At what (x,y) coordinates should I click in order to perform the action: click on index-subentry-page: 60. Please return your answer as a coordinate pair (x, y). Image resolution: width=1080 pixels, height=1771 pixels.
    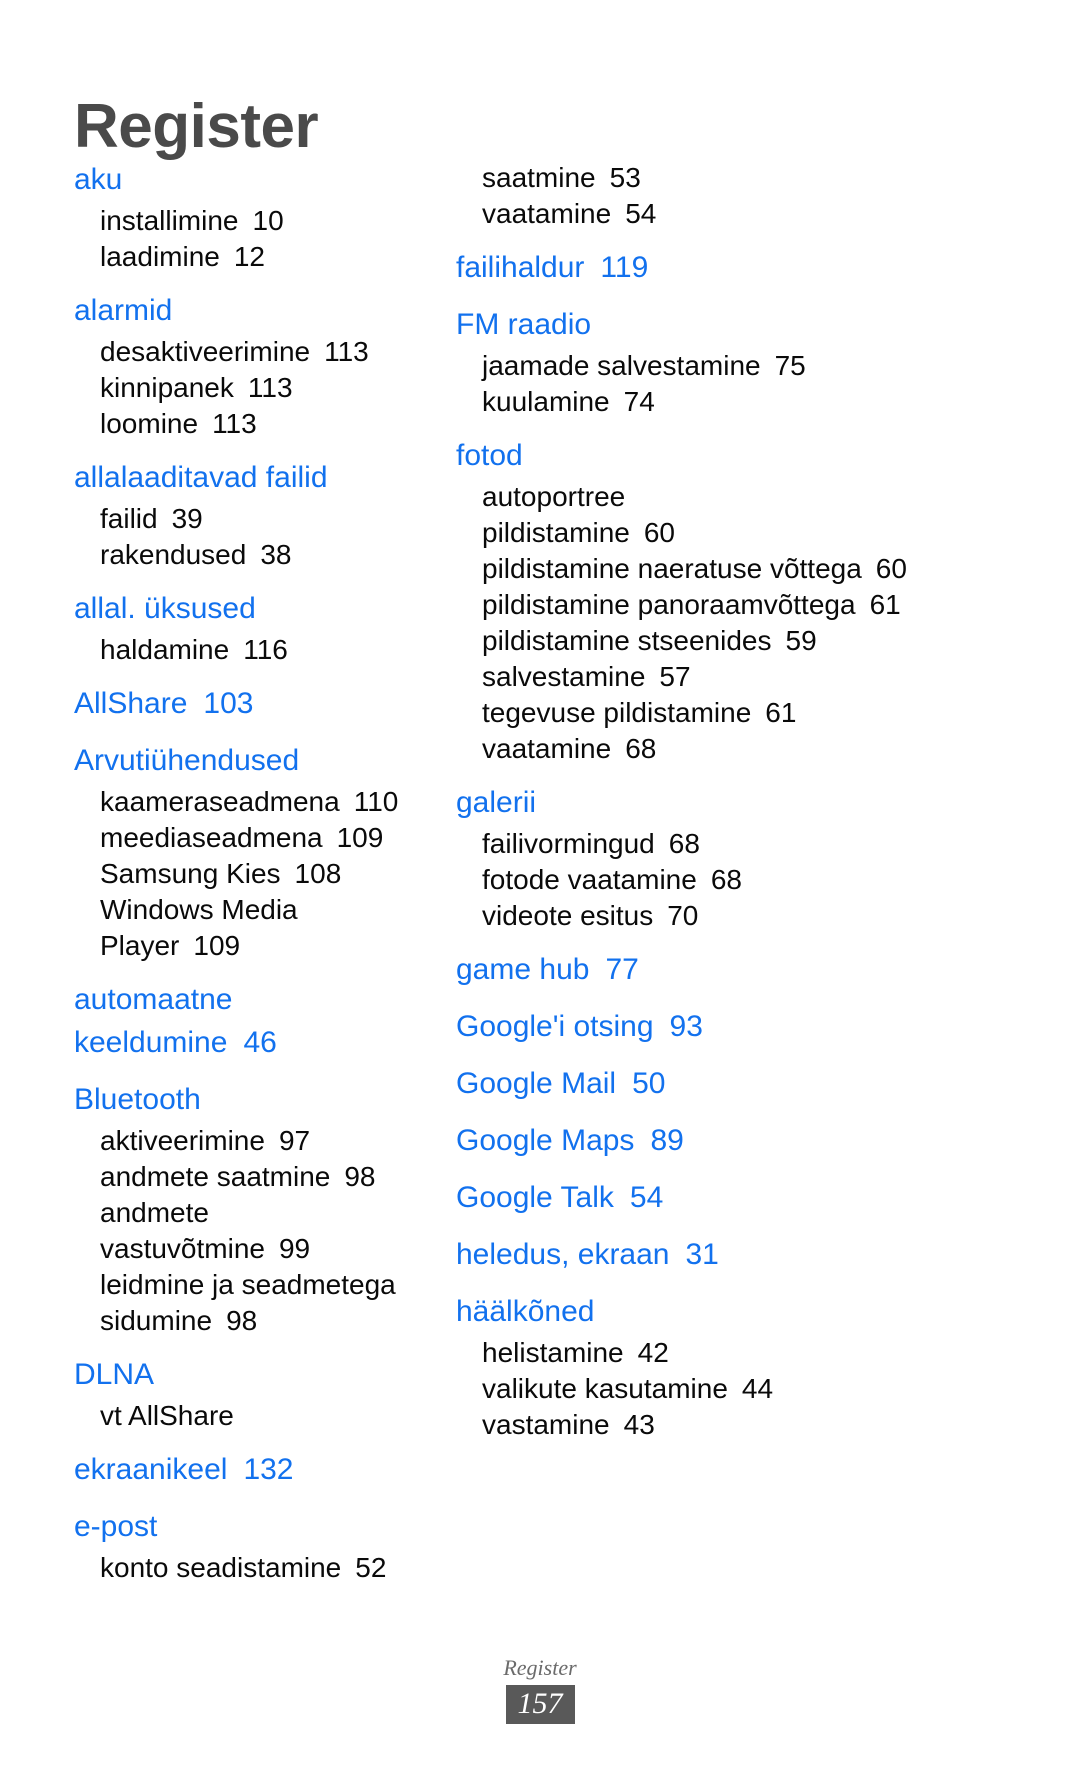
    Looking at the image, I should click on (891, 568).